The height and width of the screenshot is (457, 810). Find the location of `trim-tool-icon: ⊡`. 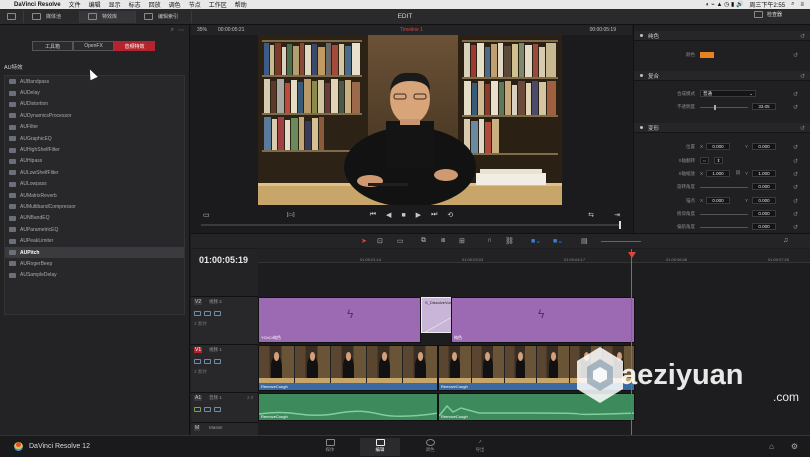

trim-tool-icon: ⊡ is located at coordinates (380, 241).